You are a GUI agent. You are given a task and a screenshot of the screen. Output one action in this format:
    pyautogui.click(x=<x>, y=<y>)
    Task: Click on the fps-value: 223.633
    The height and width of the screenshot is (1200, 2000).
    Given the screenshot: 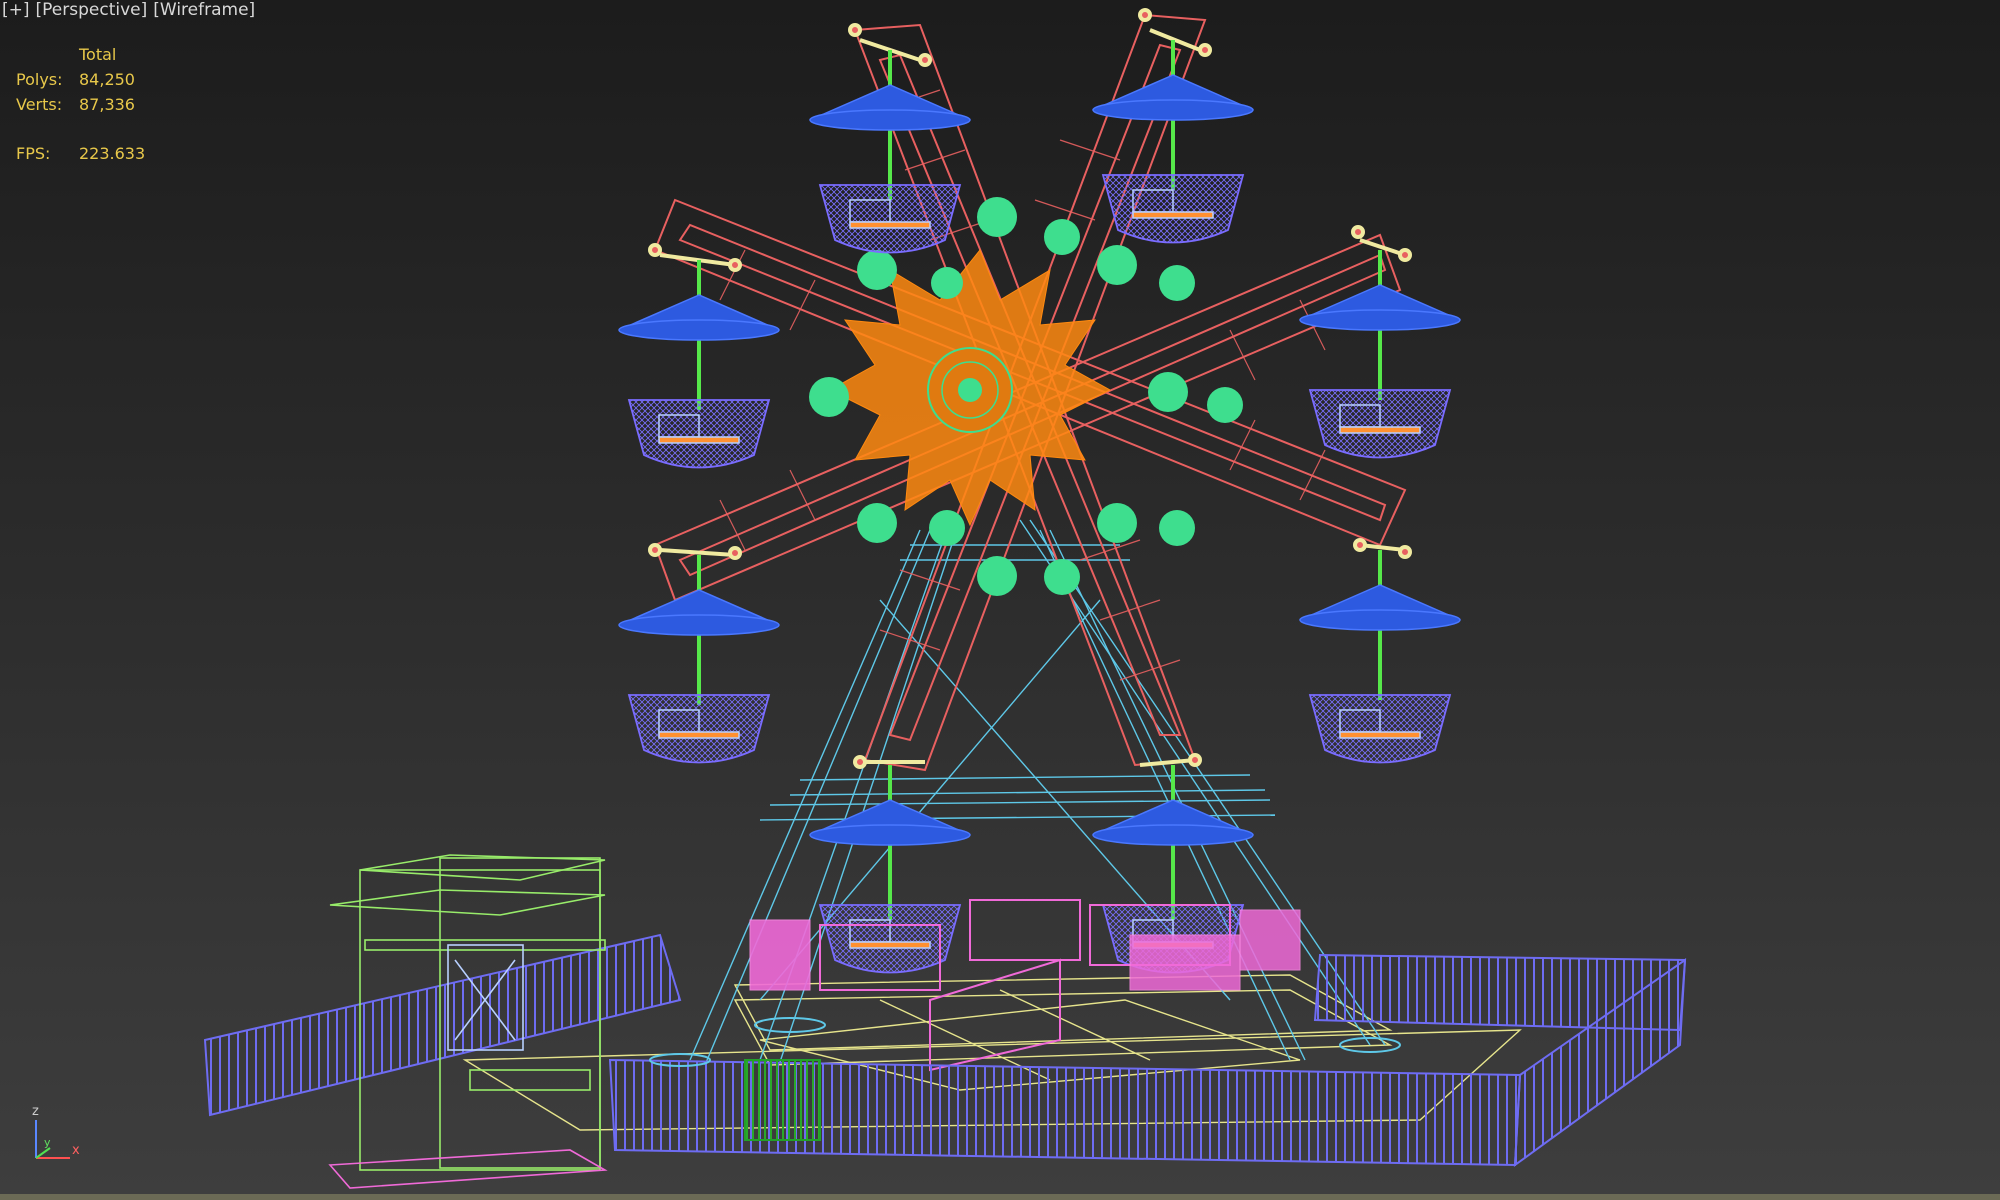 What is the action you would take?
    pyautogui.click(x=112, y=153)
    